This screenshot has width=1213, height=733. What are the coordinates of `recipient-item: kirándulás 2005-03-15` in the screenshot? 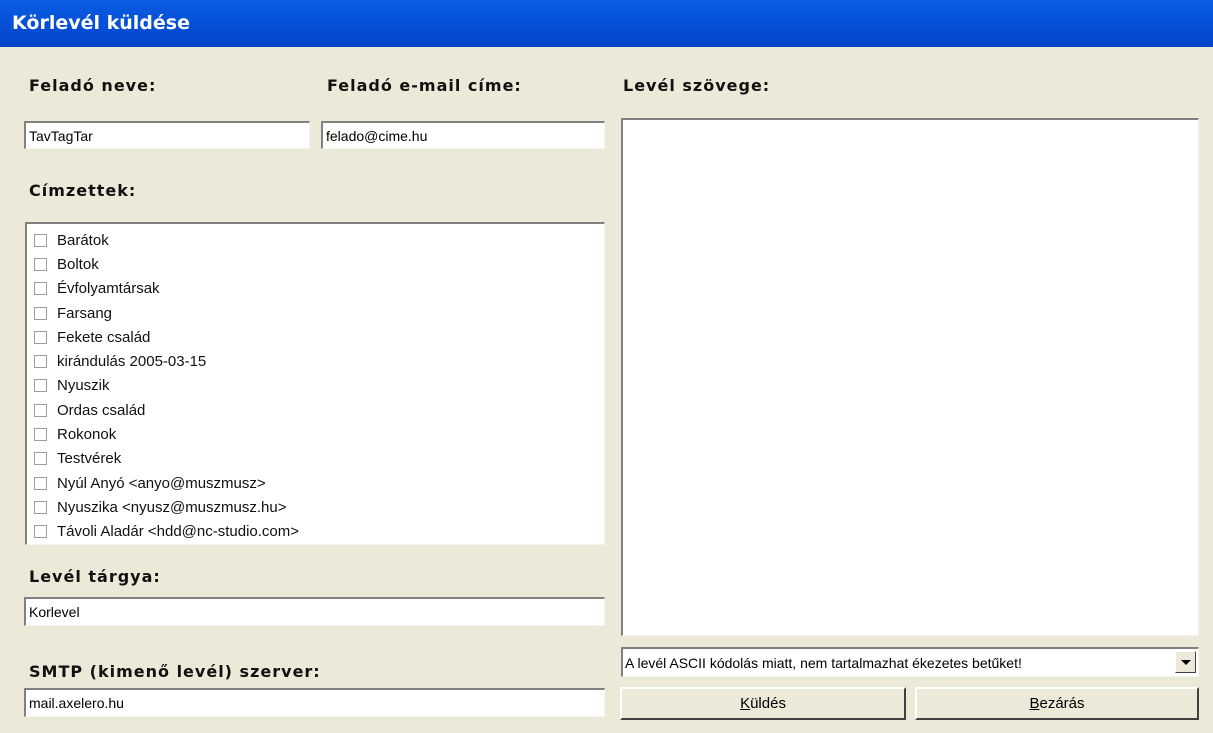 It's located at (319, 361).